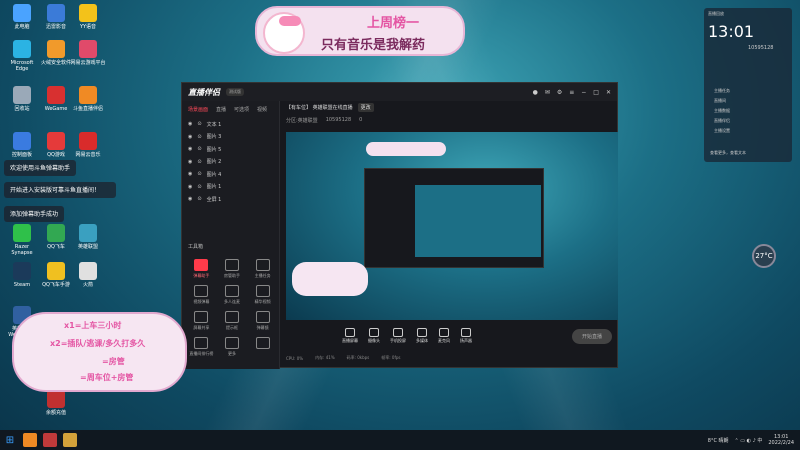 This screenshot has width=800, height=450. I want to click on taskbar-weather: 8°C 晴朗, so click(718, 440).